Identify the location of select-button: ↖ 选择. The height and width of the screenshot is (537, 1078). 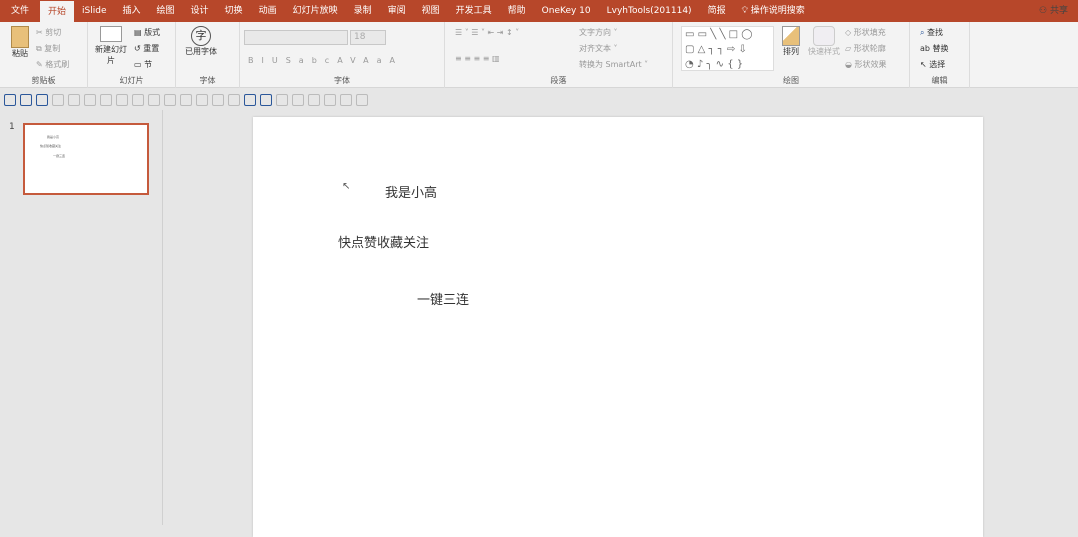
(932, 64).